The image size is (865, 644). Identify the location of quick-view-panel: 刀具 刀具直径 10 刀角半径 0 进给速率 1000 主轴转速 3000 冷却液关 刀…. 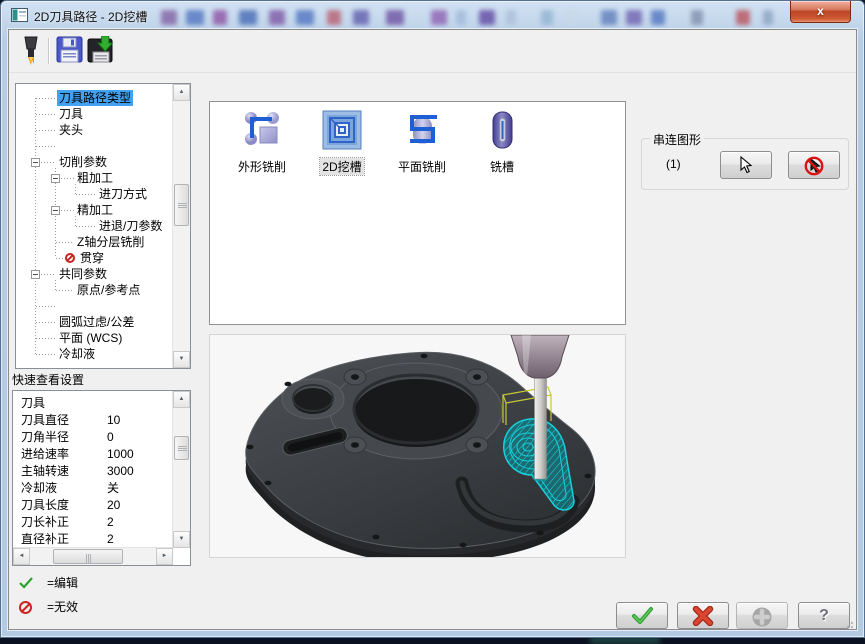
(101, 478).